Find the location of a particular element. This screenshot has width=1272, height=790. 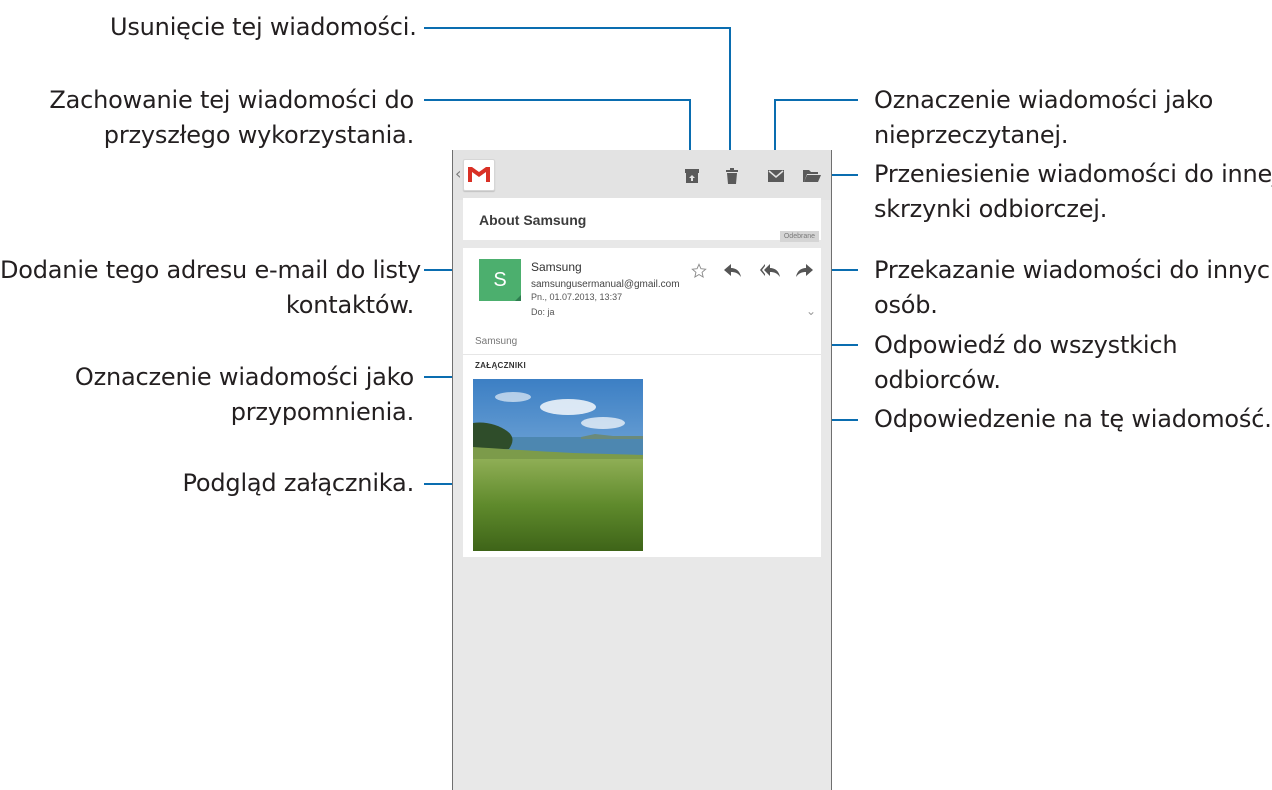

forward-icon is located at coordinates (804, 270).